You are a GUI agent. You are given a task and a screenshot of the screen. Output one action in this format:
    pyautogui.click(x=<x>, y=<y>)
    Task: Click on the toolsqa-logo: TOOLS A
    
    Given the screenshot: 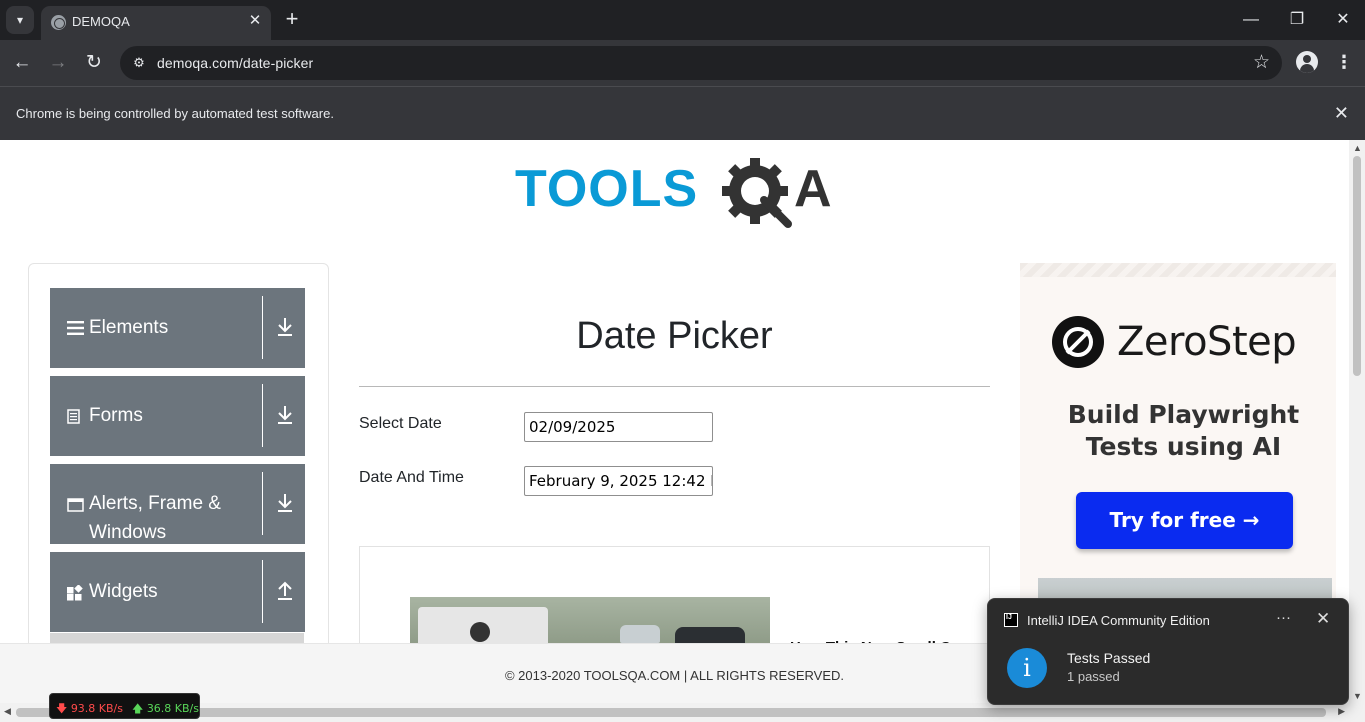 What is the action you would take?
    pyautogui.click(x=677, y=192)
    